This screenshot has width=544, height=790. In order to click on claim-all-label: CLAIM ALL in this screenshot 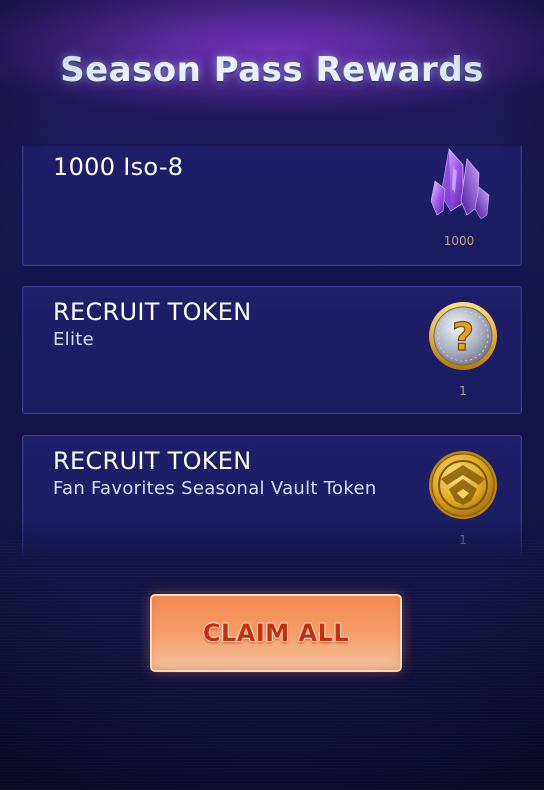, I will do `click(276, 633)`.